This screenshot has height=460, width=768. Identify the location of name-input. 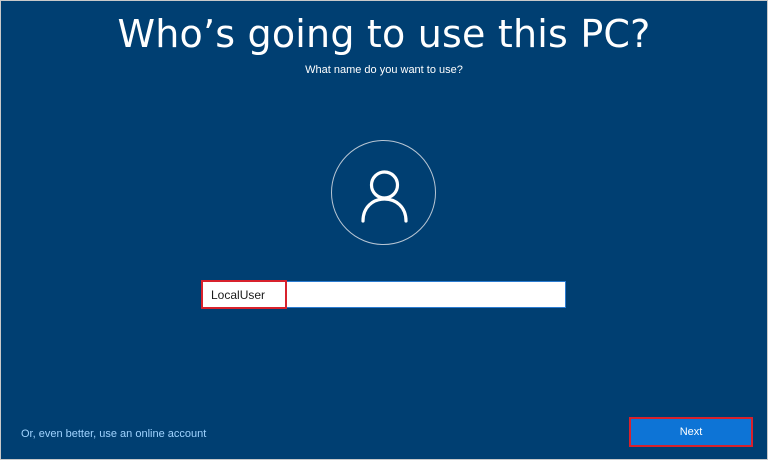
(384, 294).